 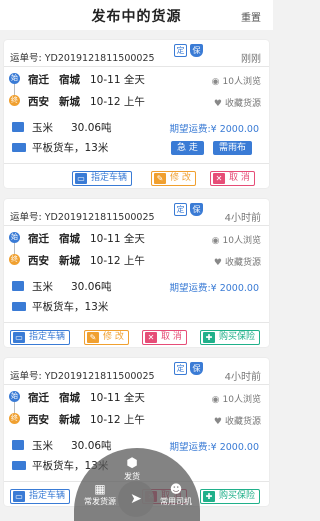 What do you see at coordinates (132, 469) in the screenshot?
I see `publish-shortcut: ⬢ 发货` at bounding box center [132, 469].